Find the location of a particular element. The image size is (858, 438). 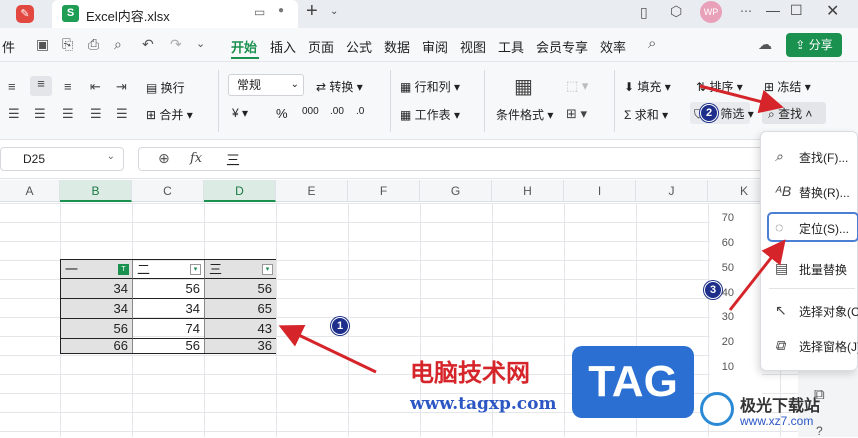

brand-logo-icon is located at coordinates (717, 409).